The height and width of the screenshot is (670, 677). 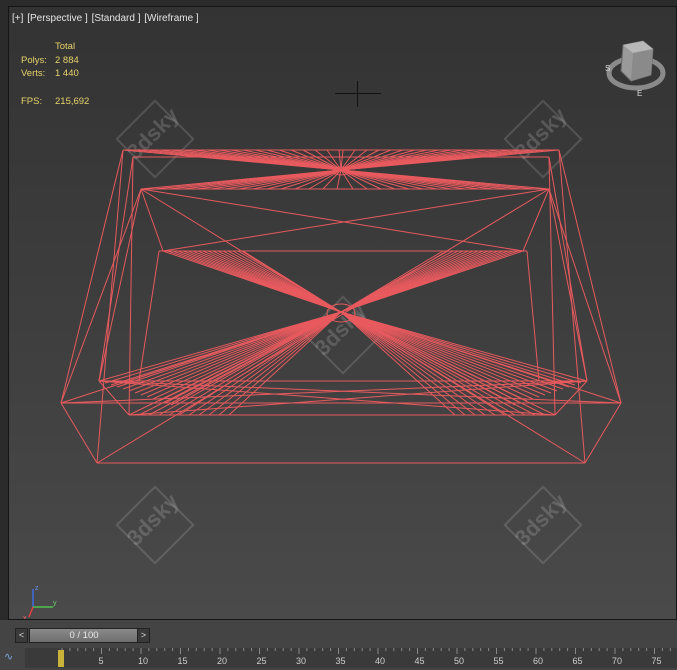 What do you see at coordinates (499, 661) in the screenshot?
I see `timeline-tick-label: 55` at bounding box center [499, 661].